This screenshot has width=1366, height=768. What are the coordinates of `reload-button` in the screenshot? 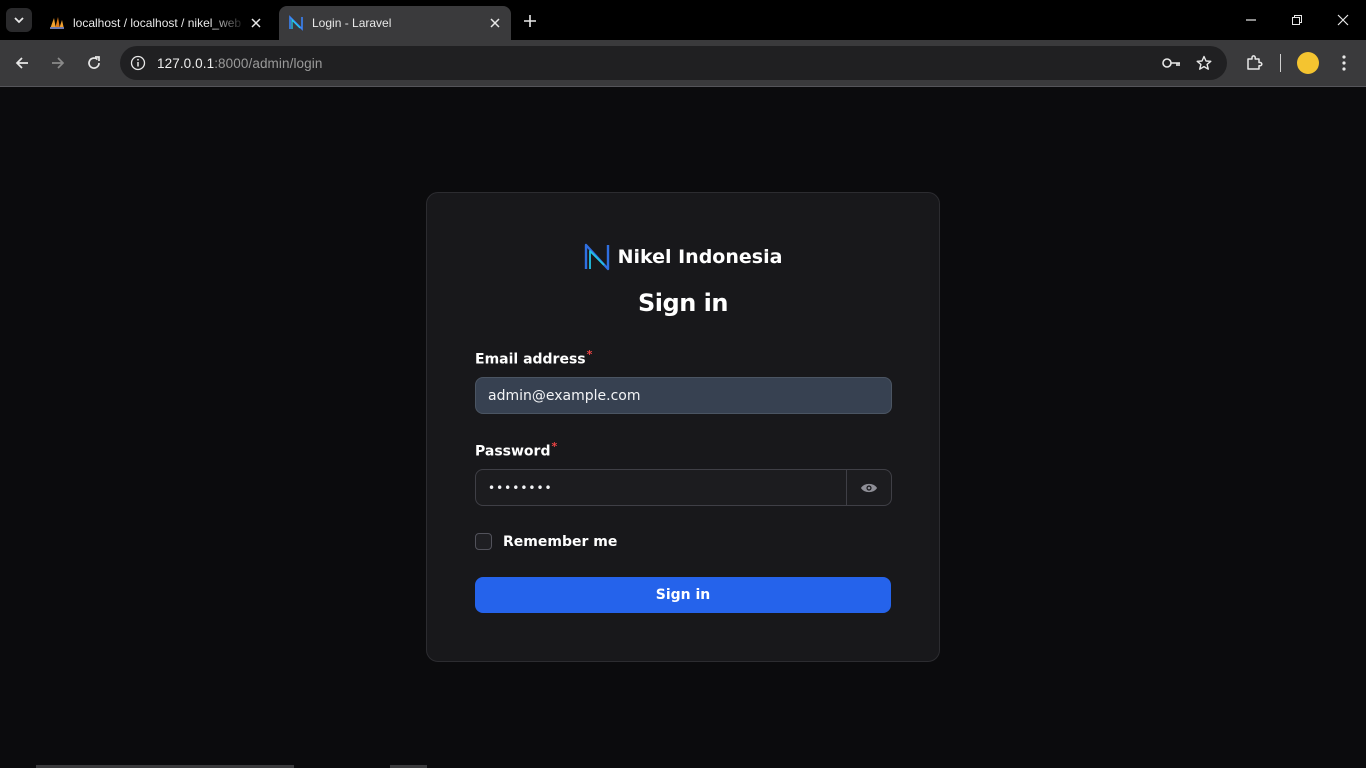 It's located at (94, 63).